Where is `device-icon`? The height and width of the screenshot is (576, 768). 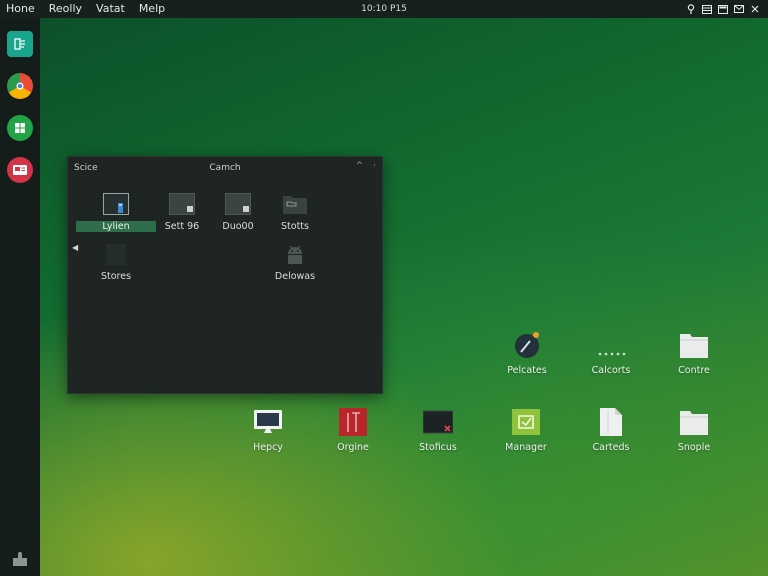 device-icon is located at coordinates (116, 204).